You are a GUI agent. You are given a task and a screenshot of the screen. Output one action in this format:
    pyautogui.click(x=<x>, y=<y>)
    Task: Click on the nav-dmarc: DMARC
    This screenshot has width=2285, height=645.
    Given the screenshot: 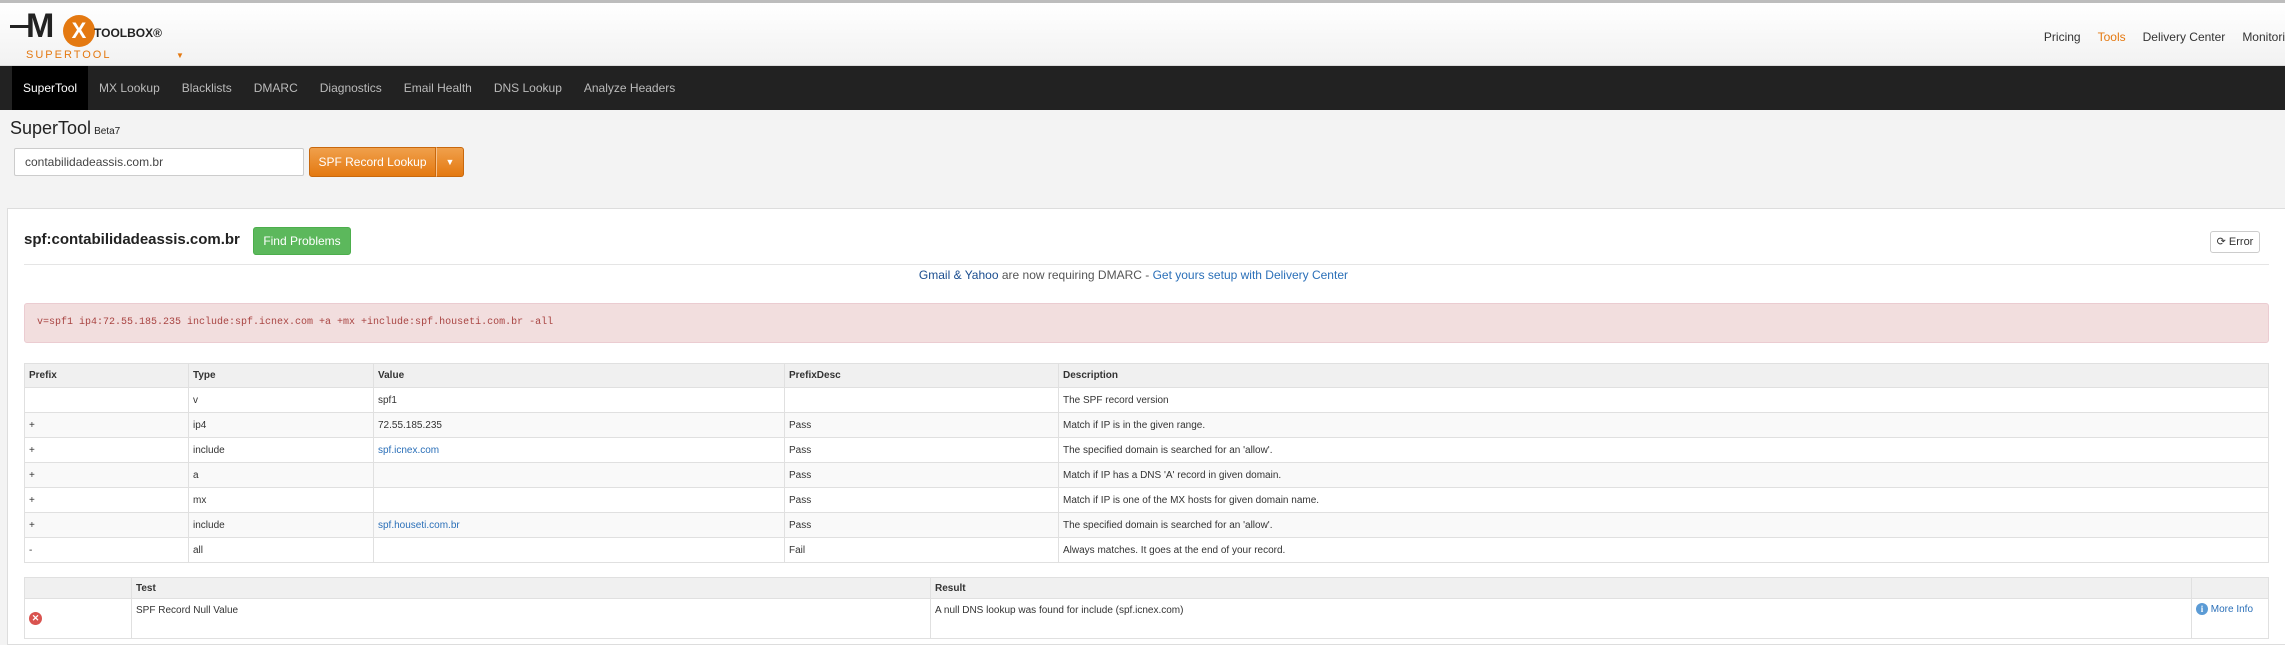 What is the action you would take?
    pyautogui.click(x=276, y=88)
    